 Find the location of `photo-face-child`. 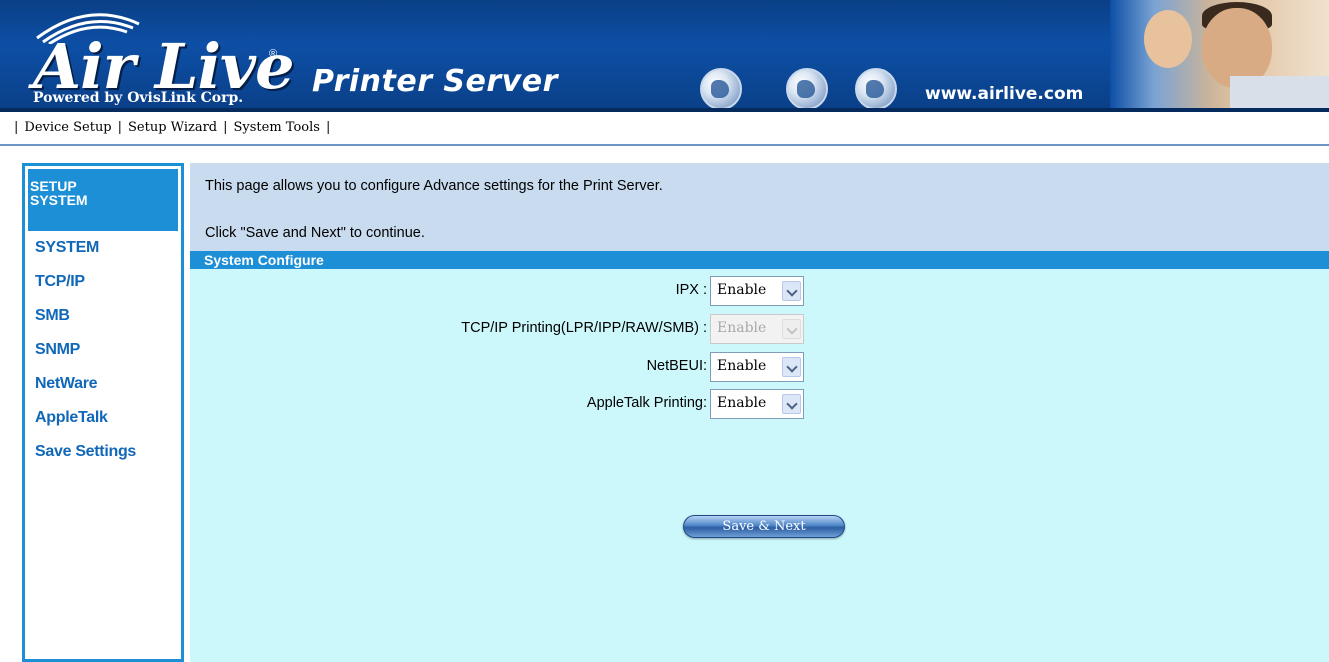

photo-face-child is located at coordinates (1168, 39).